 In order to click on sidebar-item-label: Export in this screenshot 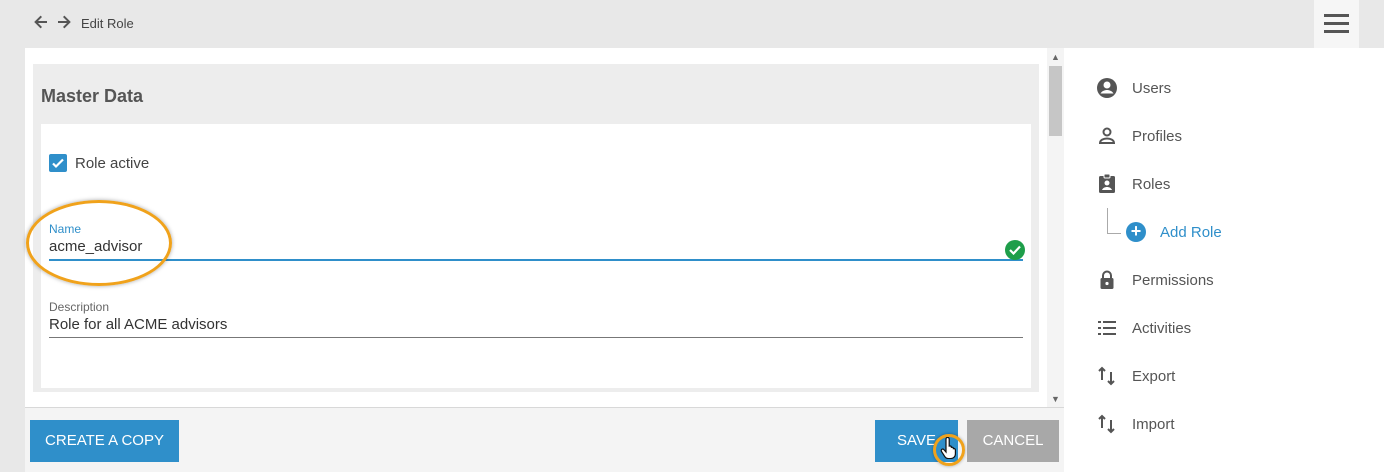, I will do `click(1154, 376)`.